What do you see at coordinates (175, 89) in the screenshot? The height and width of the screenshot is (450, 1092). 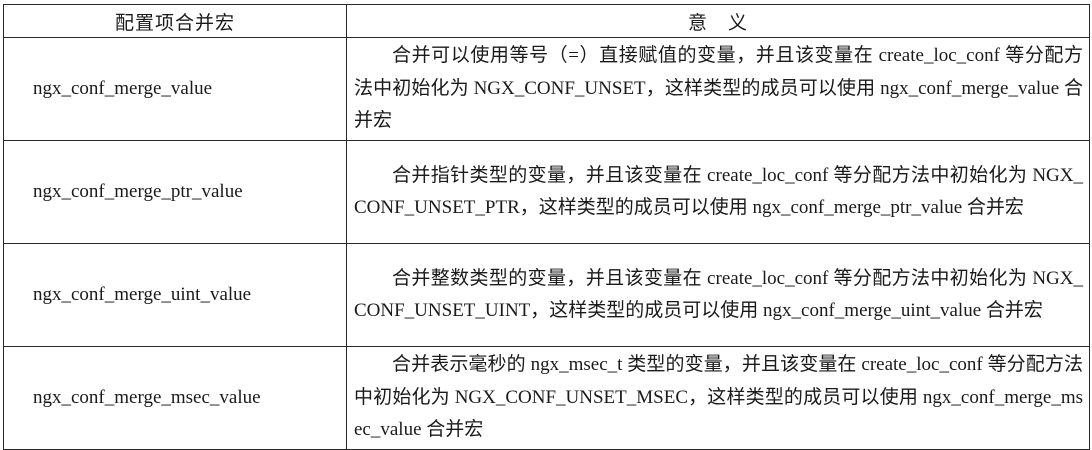 I see `macro-name: ngx_conf_merge_value` at bounding box center [175, 89].